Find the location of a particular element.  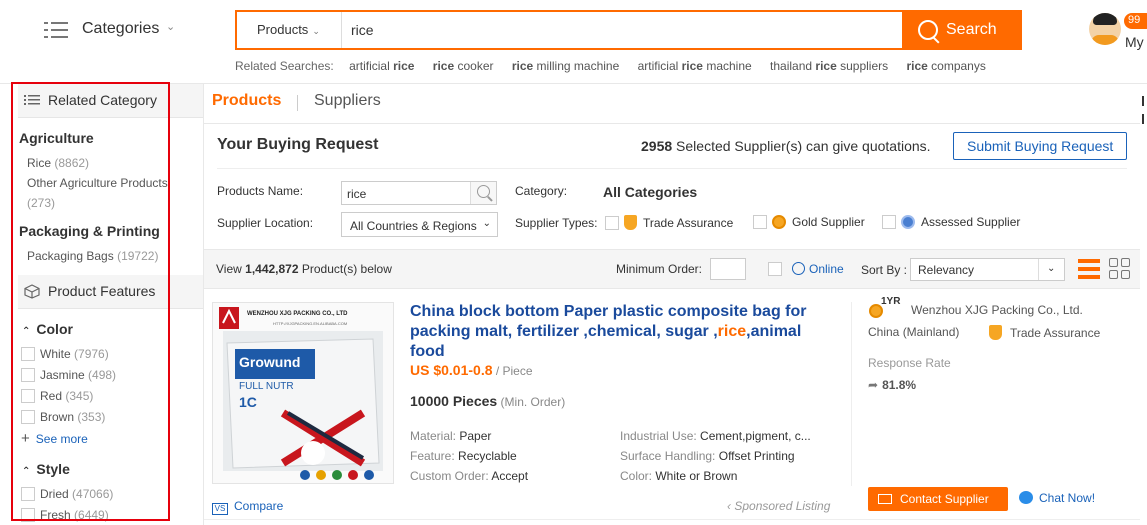

facet-color: ⌃ Color is located at coordinates (47, 329).